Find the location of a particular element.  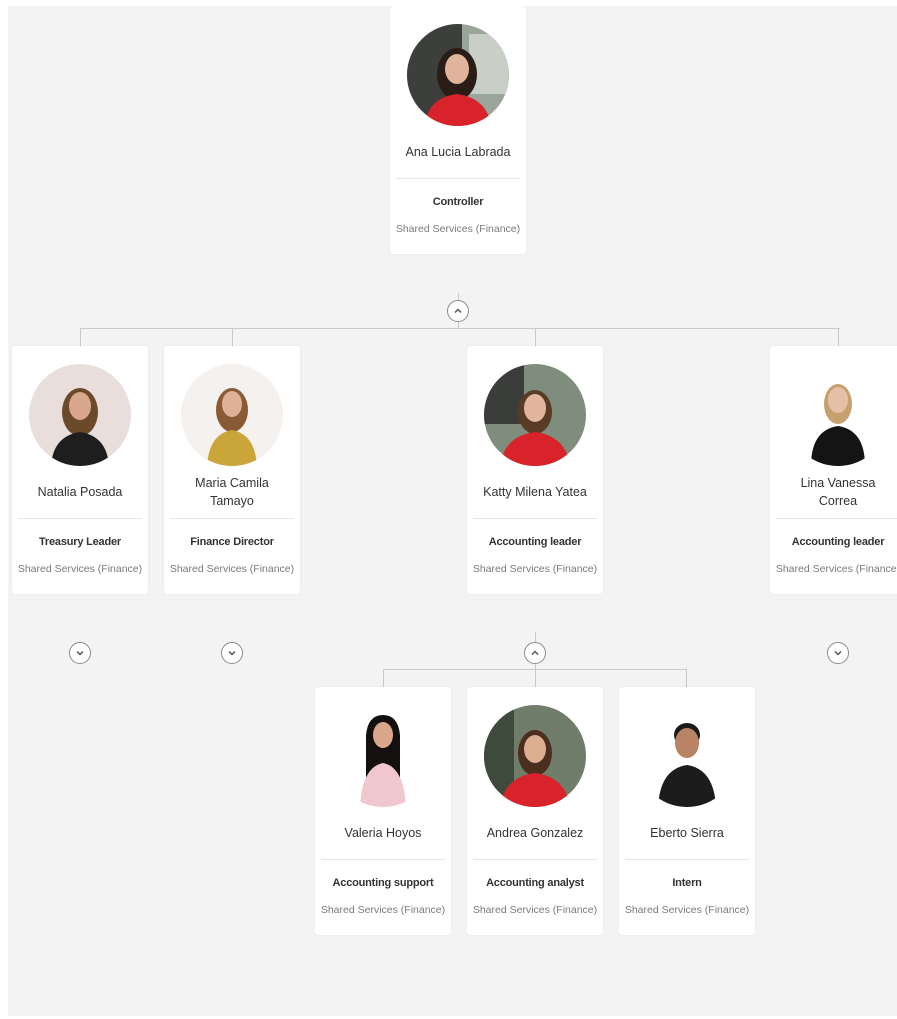

collapse-toggle-root is located at coordinates (458, 311).